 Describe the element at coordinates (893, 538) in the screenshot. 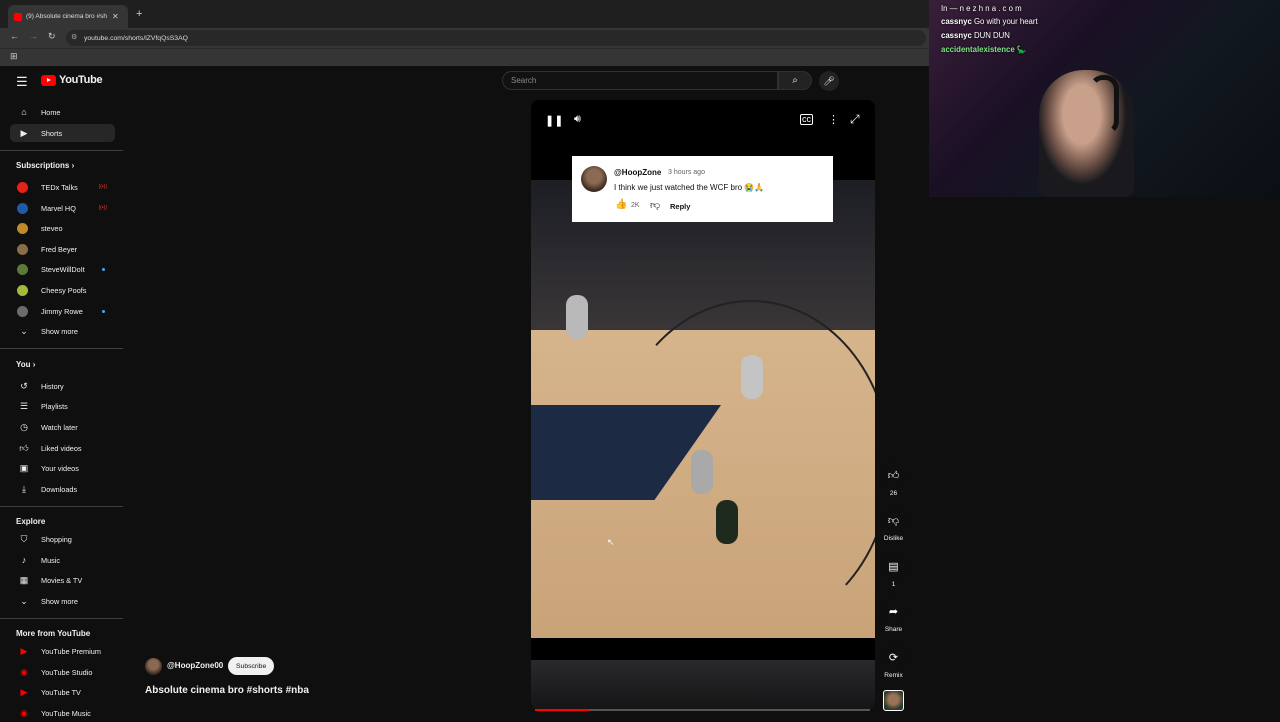

I see `dislike-label: Dislike` at that location.